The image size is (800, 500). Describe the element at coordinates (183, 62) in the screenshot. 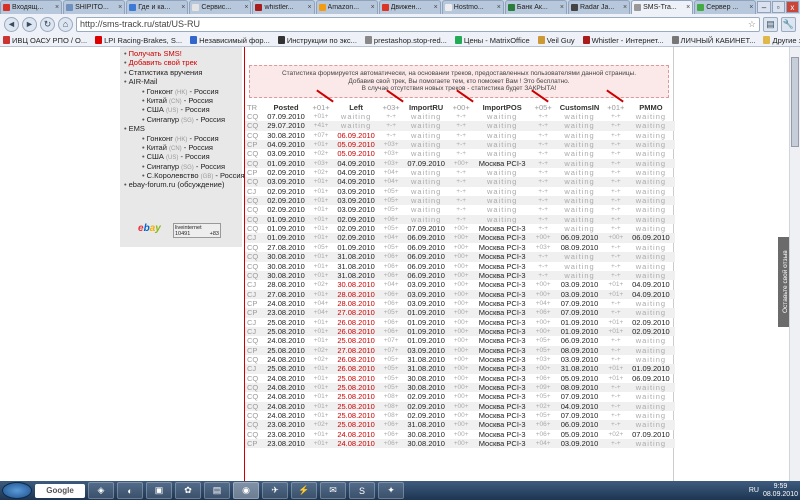

I see `sidebar-item: • Добавить свой трек` at that location.